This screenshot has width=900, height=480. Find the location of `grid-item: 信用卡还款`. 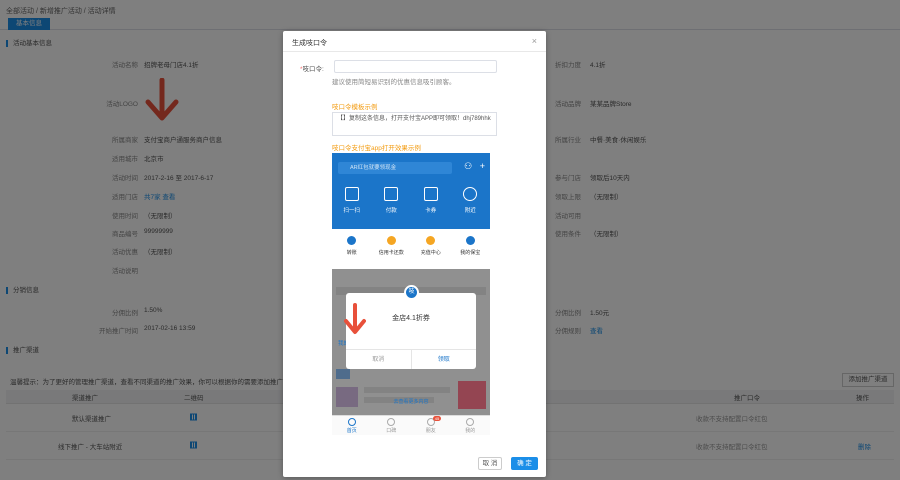

grid-item: 信用卡还款 is located at coordinates (391, 252).